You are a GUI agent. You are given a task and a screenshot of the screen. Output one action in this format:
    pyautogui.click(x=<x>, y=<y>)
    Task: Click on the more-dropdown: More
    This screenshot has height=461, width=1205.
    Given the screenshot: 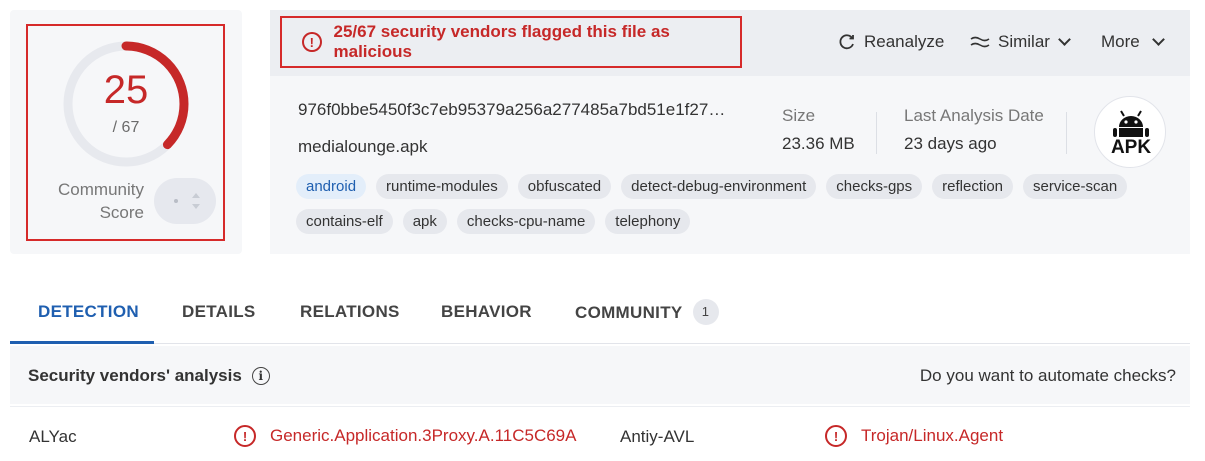 What is the action you would take?
    pyautogui.click(x=1133, y=42)
    